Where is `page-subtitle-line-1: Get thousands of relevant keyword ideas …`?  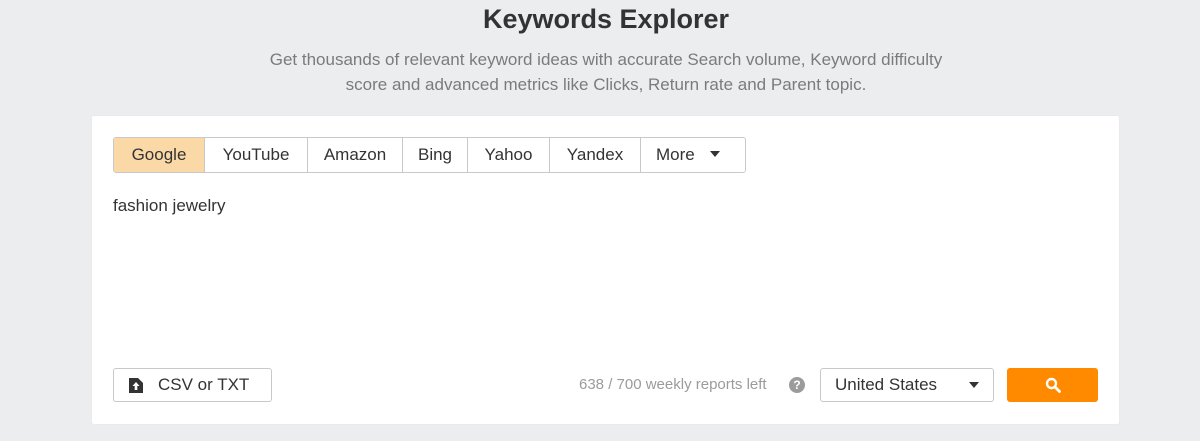 page-subtitle-line-1: Get thousands of relevant keyword ideas … is located at coordinates (606, 59).